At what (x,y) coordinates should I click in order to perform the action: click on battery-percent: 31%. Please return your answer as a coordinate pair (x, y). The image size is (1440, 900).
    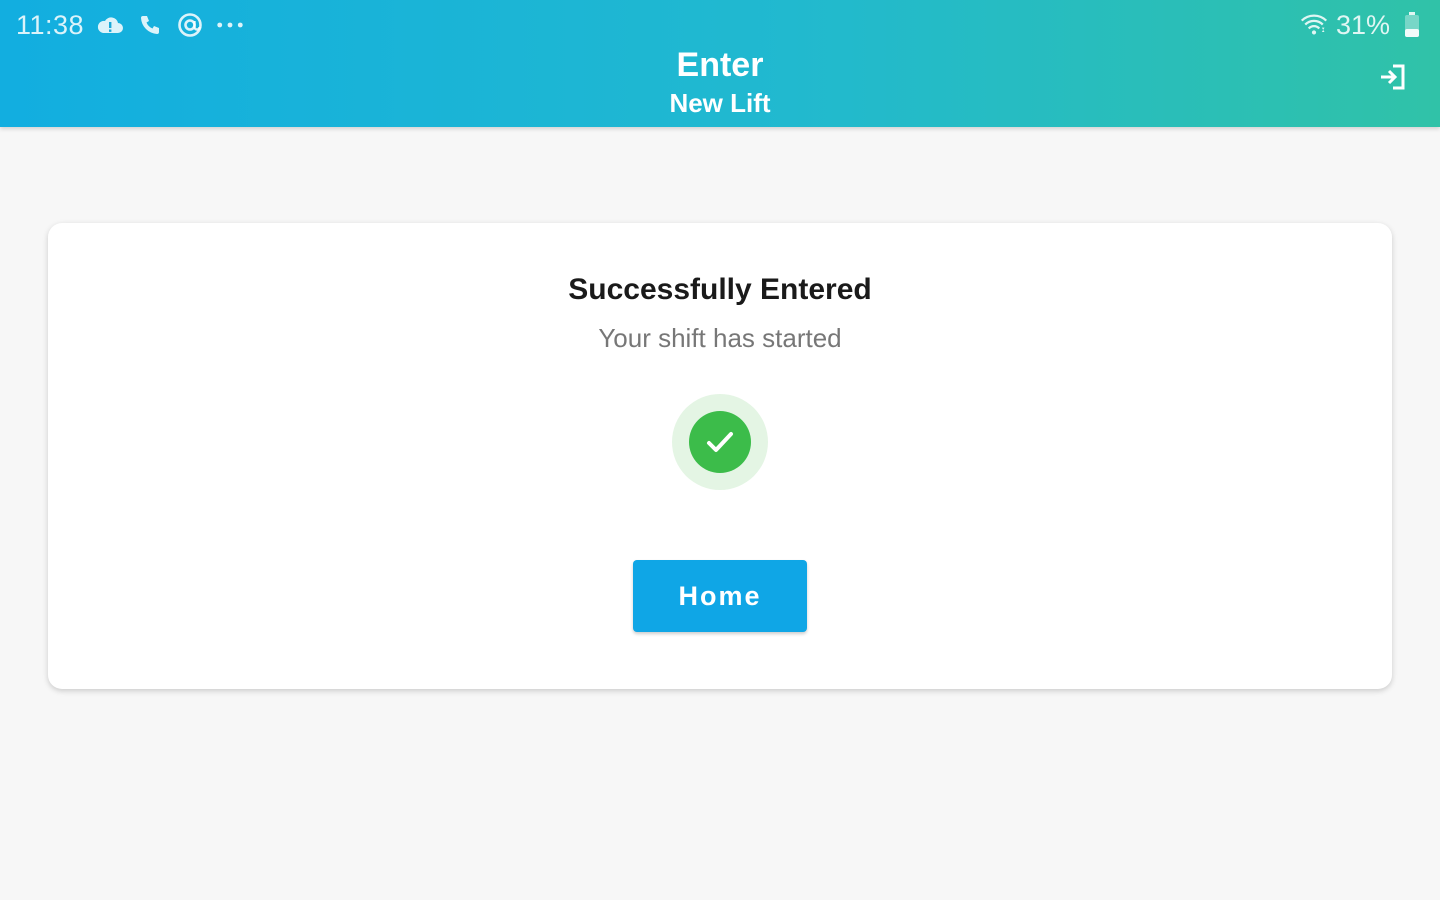
    Looking at the image, I should click on (1362, 24).